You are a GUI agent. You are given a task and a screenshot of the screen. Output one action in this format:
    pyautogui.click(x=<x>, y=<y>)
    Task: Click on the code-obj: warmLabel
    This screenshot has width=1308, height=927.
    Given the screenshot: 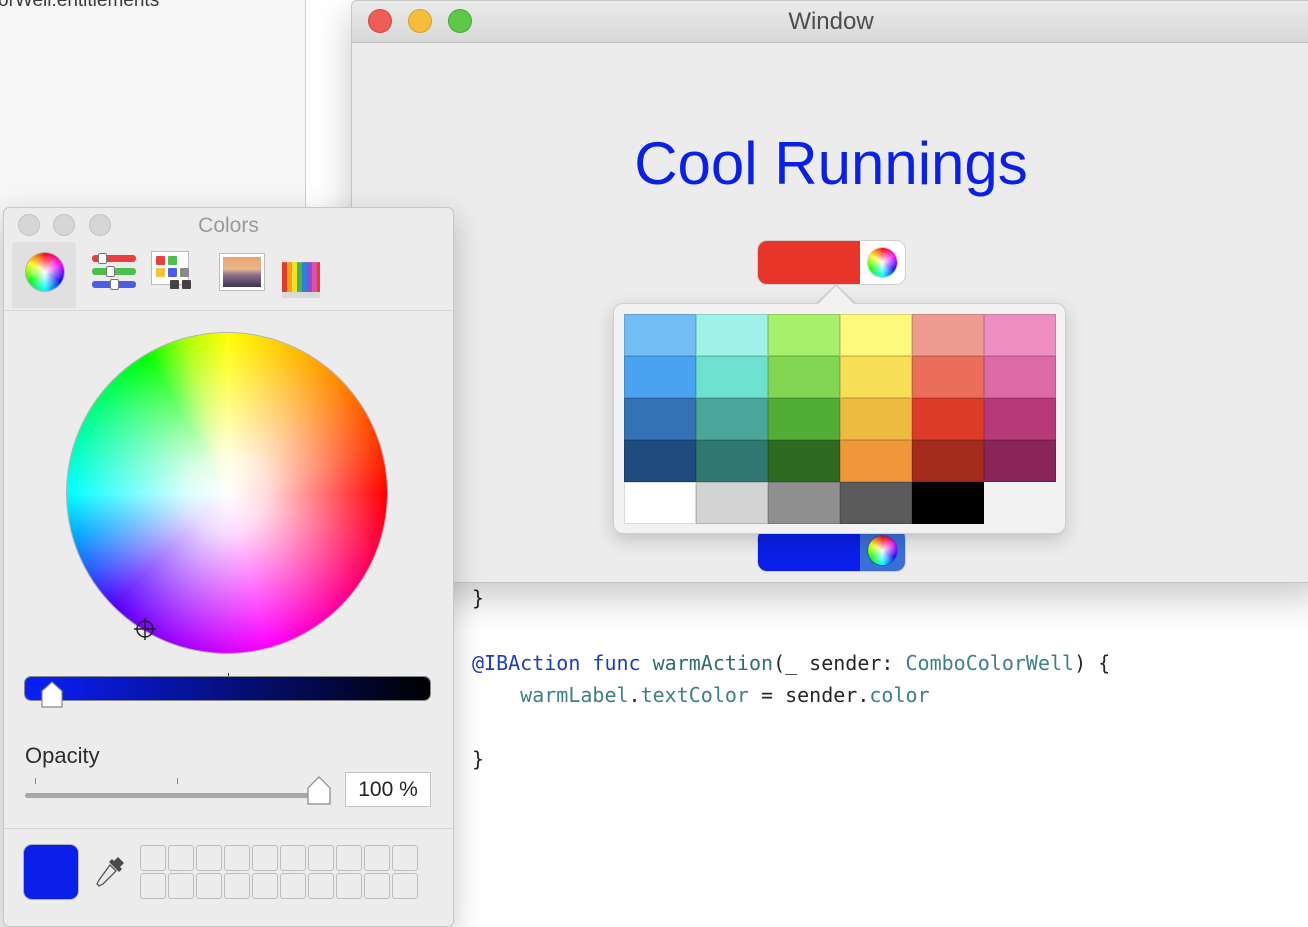 What is the action you would take?
    pyautogui.click(x=574, y=695)
    